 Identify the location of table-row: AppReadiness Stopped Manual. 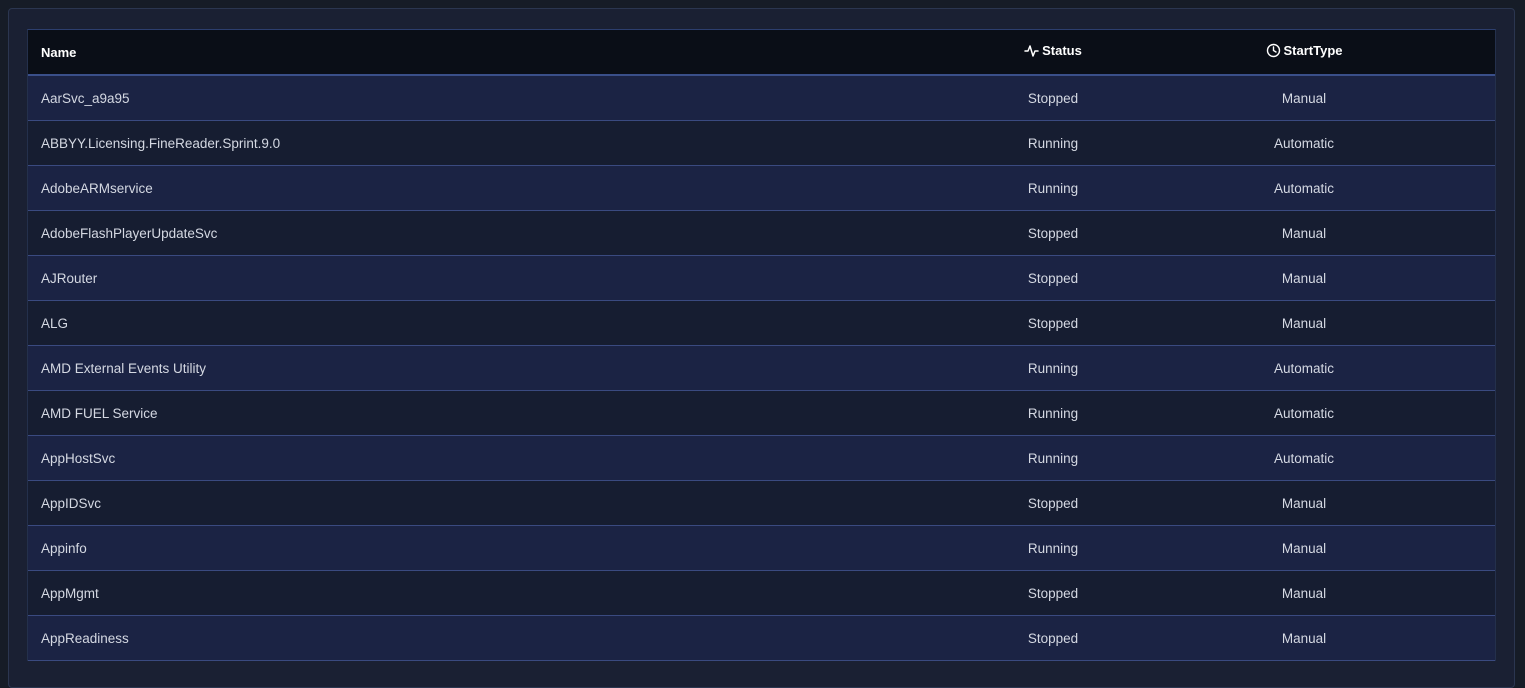
(761, 638).